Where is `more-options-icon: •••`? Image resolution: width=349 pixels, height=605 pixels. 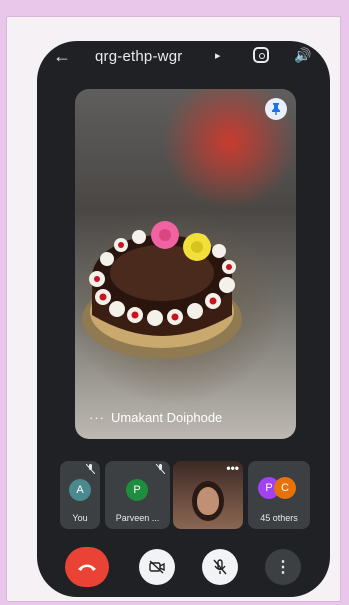
more-options-icon: ••• is located at coordinates (232, 468).